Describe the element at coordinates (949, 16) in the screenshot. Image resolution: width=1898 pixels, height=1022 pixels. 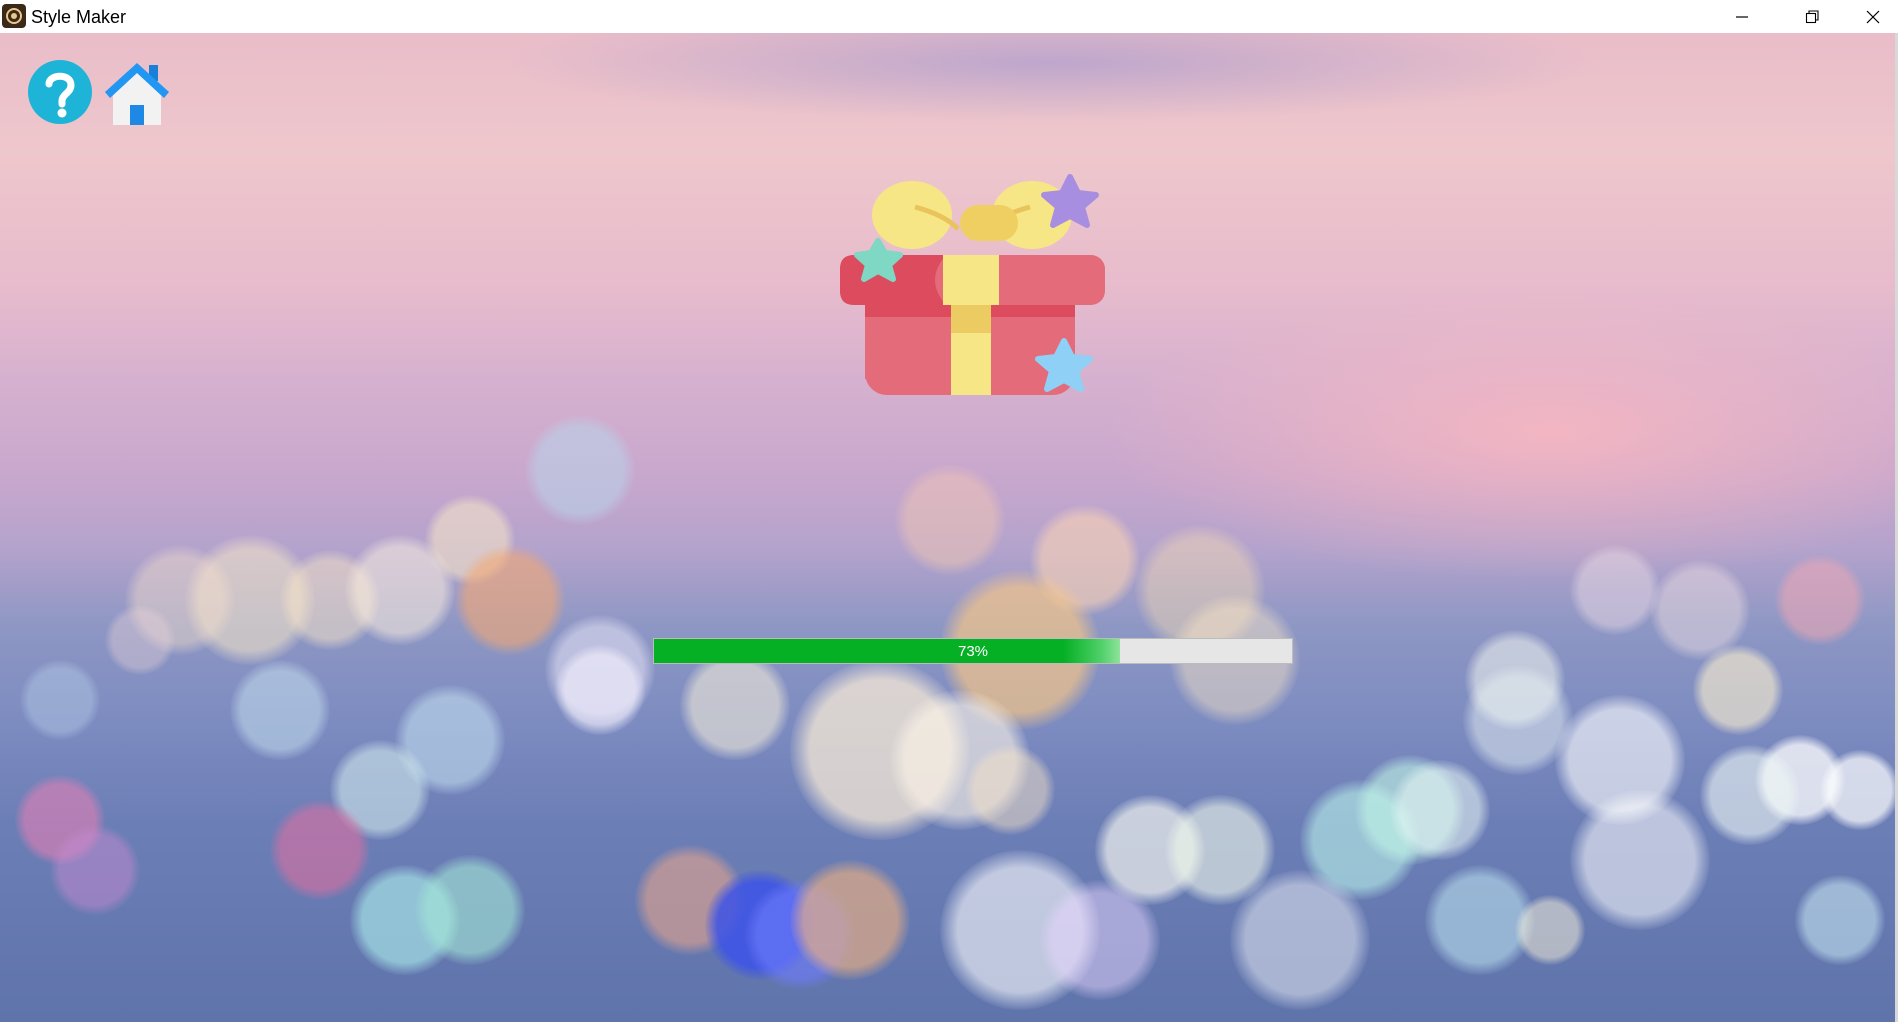
I see `title-bar: Style Maker` at that location.